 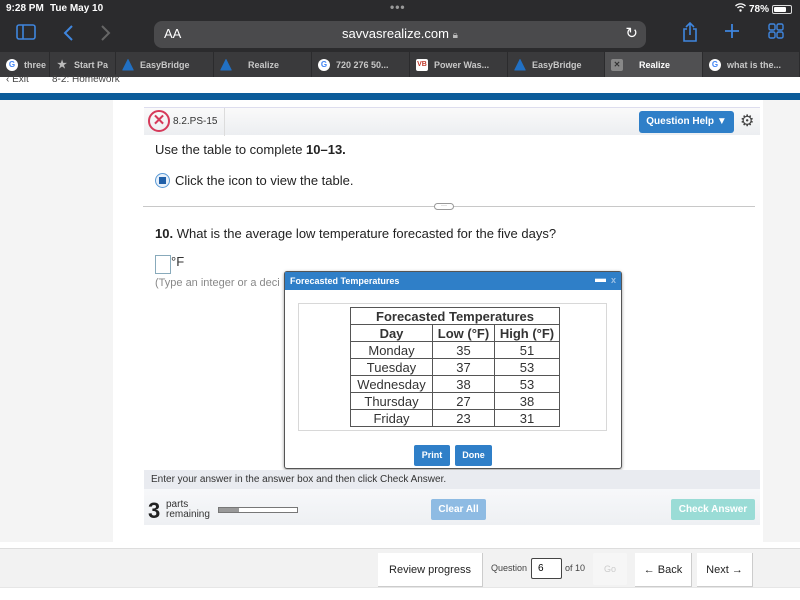 What do you see at coordinates (258, 510) in the screenshot?
I see `parts-progress-bar` at bounding box center [258, 510].